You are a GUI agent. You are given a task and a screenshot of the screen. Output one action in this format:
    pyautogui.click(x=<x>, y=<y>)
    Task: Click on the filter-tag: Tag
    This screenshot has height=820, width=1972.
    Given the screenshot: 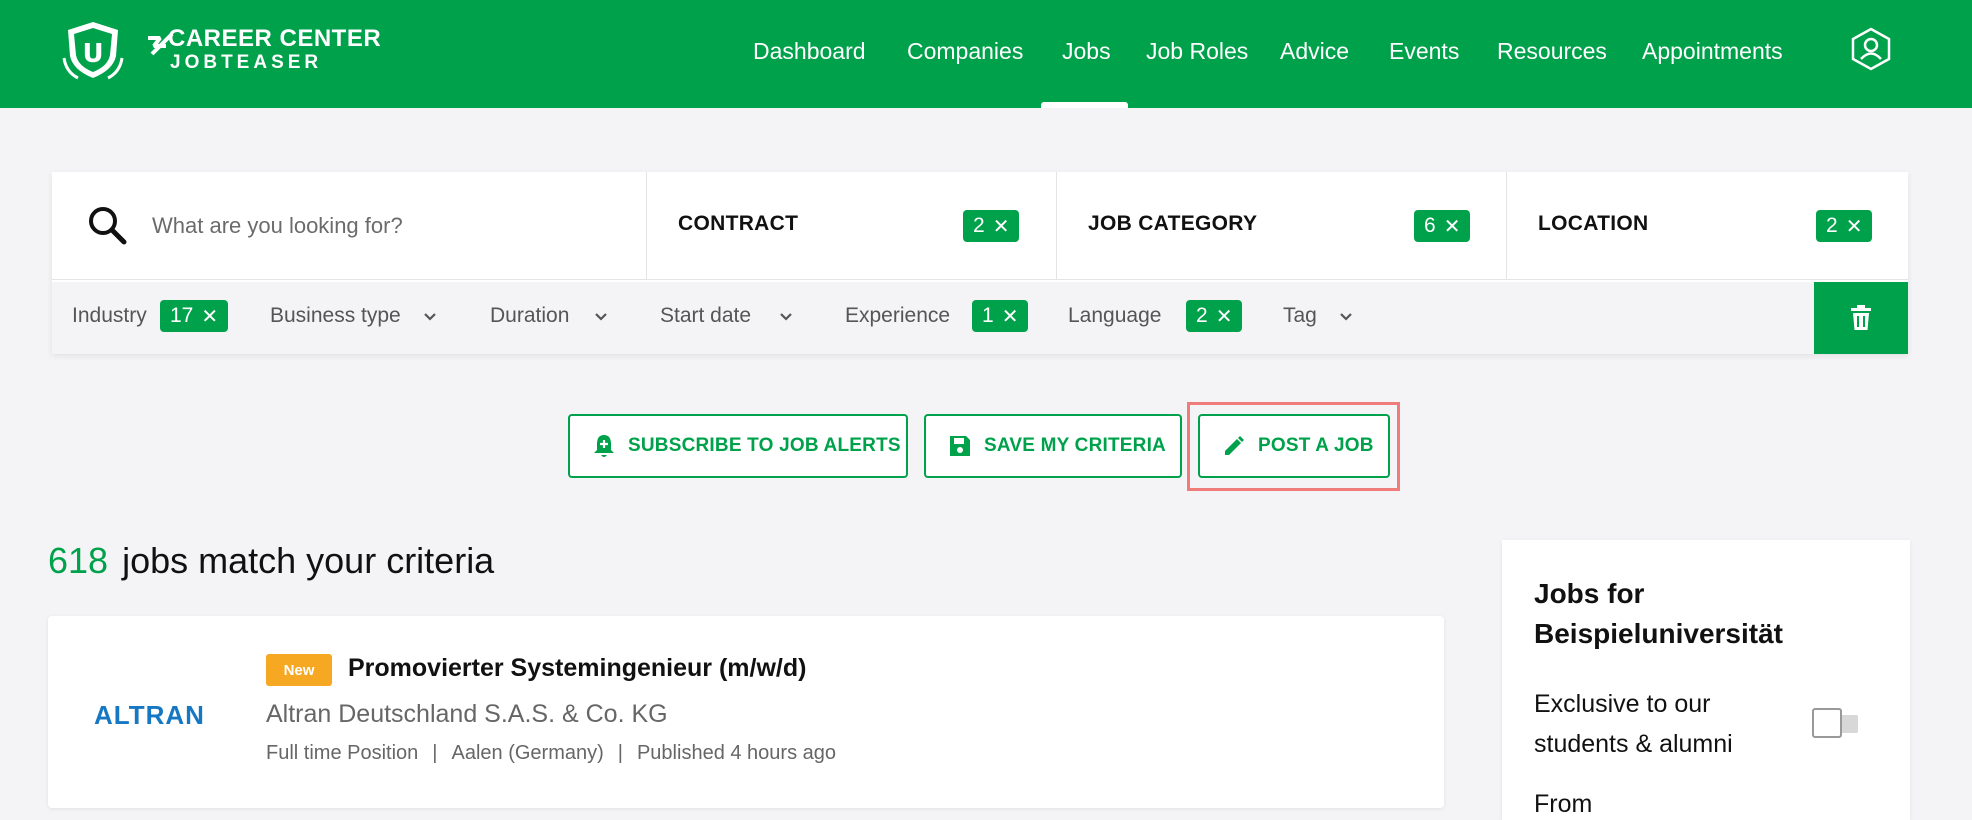 What is the action you would take?
    pyautogui.click(x=1300, y=316)
    